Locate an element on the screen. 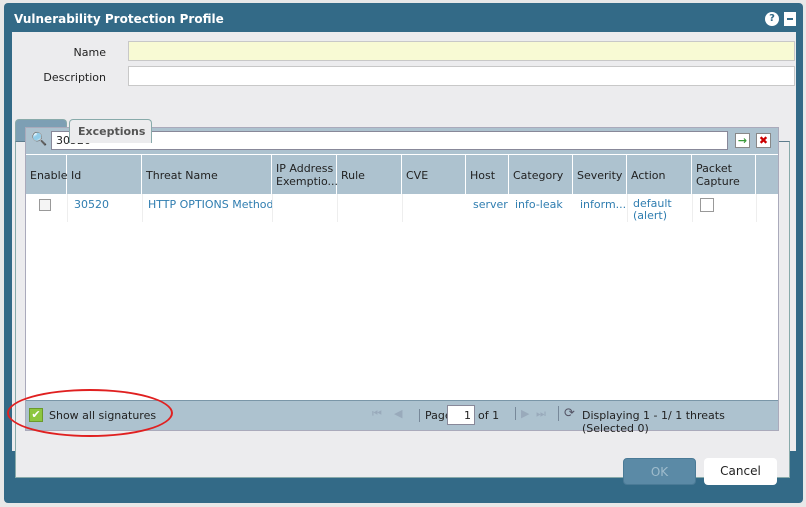  enable-checkbox is located at coordinates (45, 205).